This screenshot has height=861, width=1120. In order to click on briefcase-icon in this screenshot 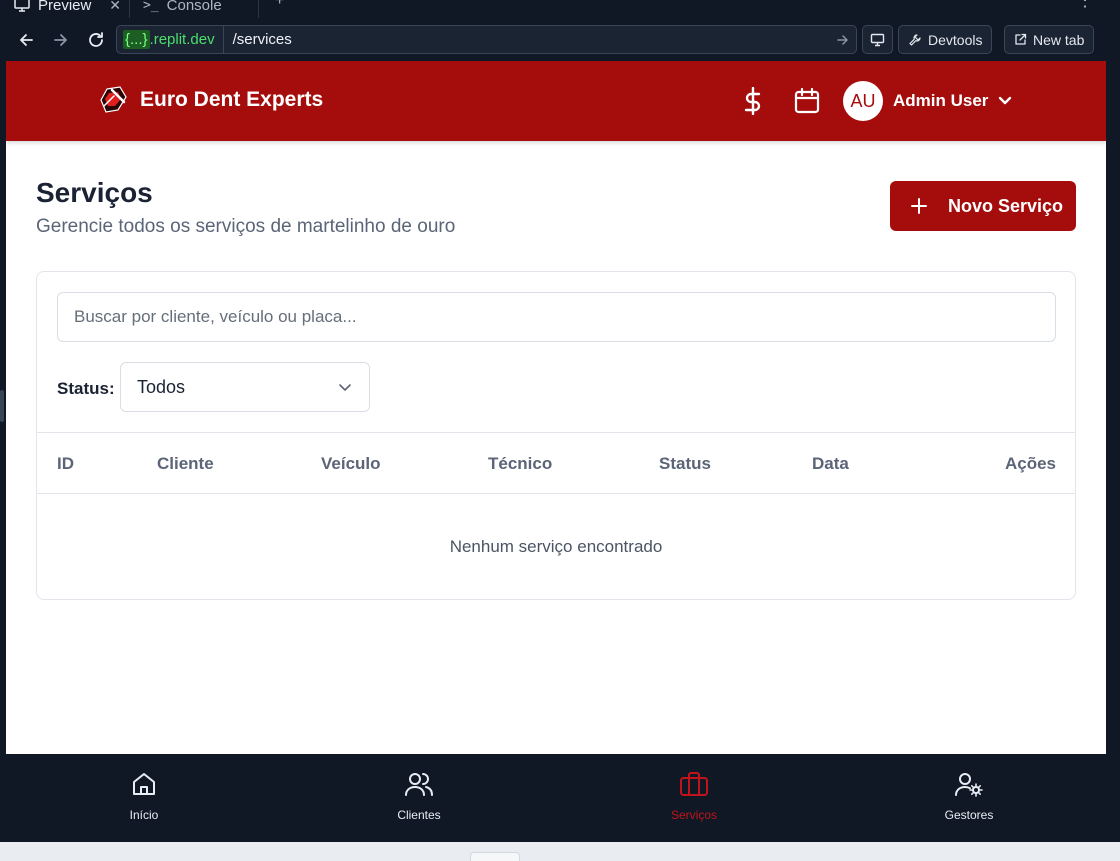, I will do `click(694, 784)`.